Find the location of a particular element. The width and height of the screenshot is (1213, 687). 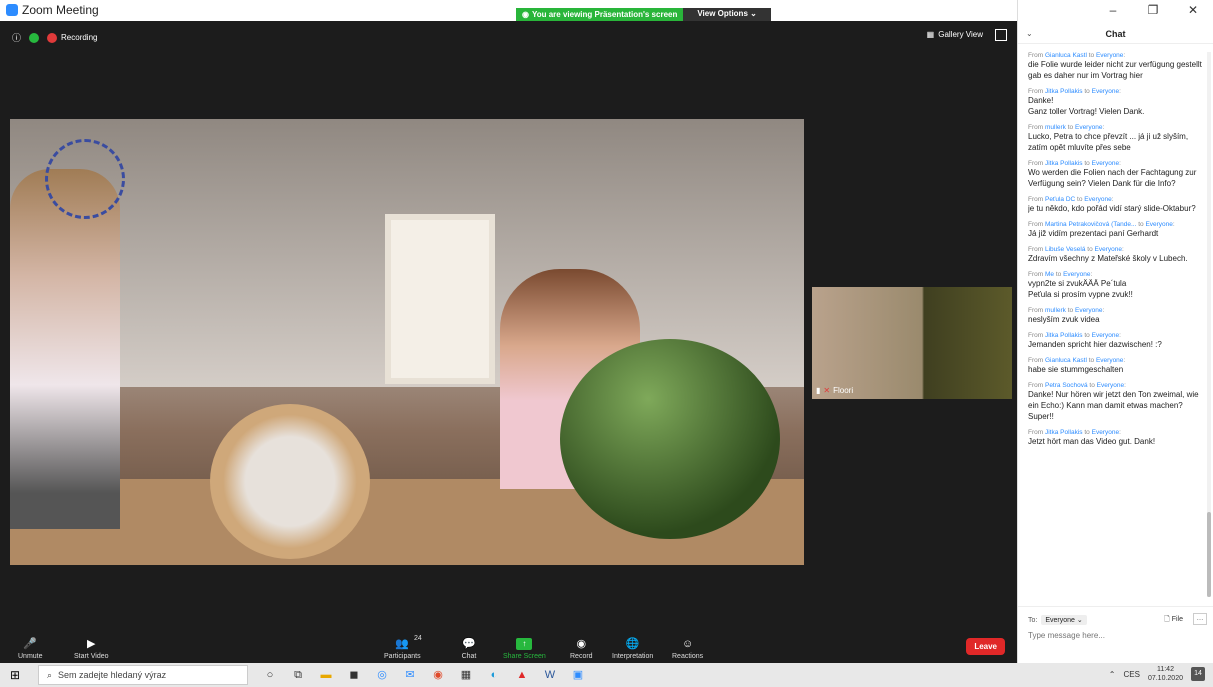

reactions-button: ☺ Reactions is located at coordinates (687, 649).